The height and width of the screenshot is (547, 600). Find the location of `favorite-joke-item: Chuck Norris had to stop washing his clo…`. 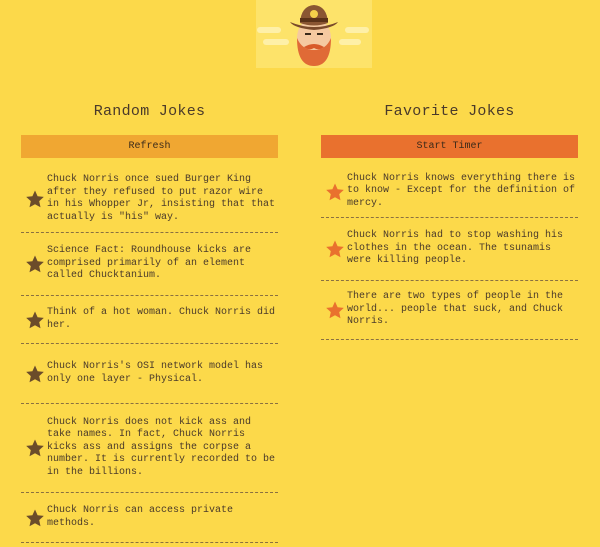

favorite-joke-item: Chuck Norris had to stop washing his clo… is located at coordinates (449, 249).